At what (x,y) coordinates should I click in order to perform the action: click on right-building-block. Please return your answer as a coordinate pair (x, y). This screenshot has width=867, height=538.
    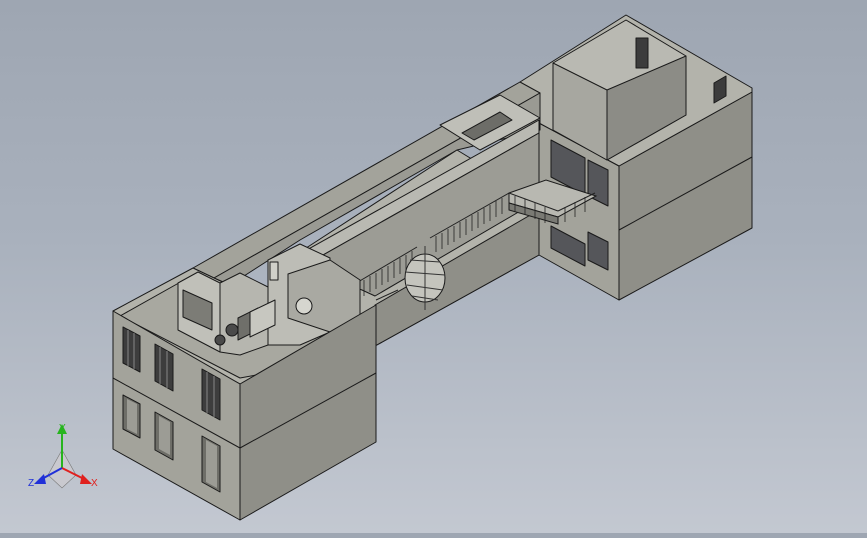
    Looking at the image, I should click on (636, 157).